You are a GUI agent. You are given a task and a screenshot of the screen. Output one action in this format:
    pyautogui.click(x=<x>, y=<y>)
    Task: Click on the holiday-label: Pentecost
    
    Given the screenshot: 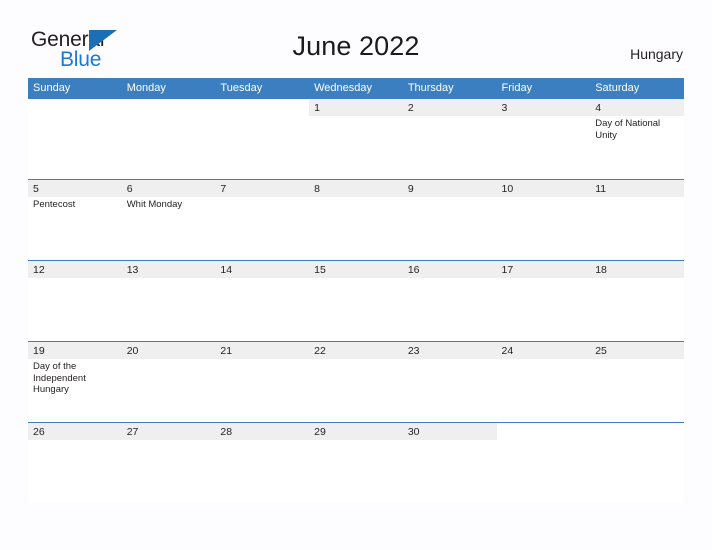 What is the action you would take?
    pyautogui.click(x=54, y=204)
    